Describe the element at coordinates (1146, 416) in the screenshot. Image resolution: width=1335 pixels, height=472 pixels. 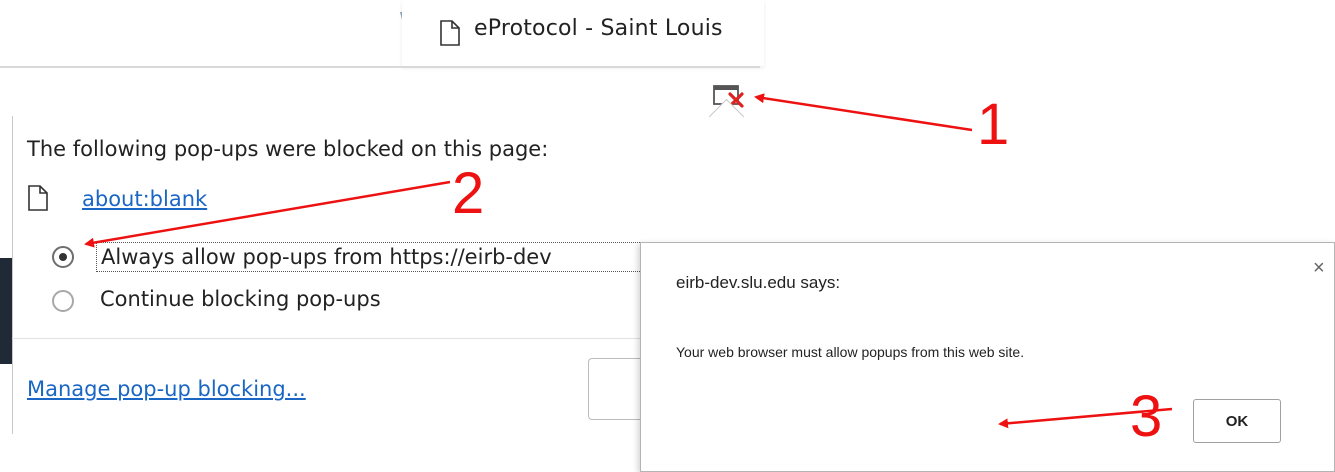
I see `annotation-step-3: 3` at that location.